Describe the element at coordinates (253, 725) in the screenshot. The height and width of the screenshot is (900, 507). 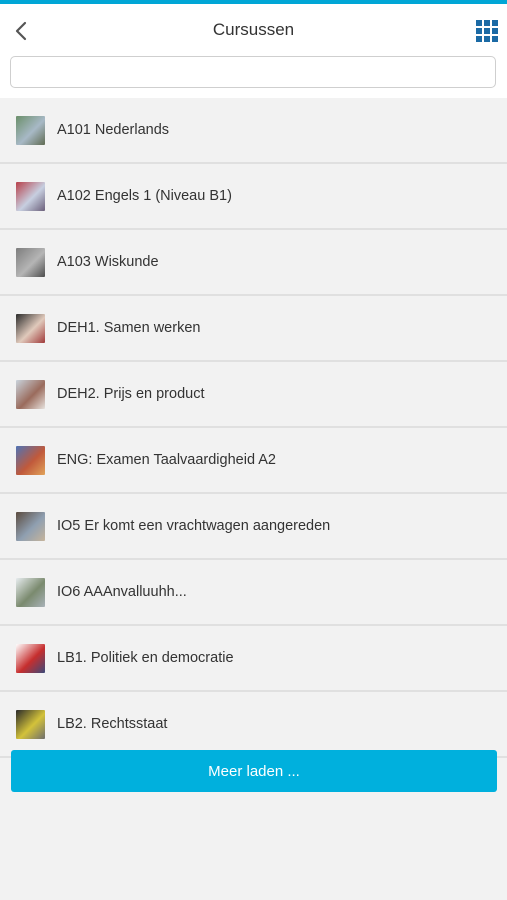
I see `course-item: LB2. Rechtsstaat` at that location.